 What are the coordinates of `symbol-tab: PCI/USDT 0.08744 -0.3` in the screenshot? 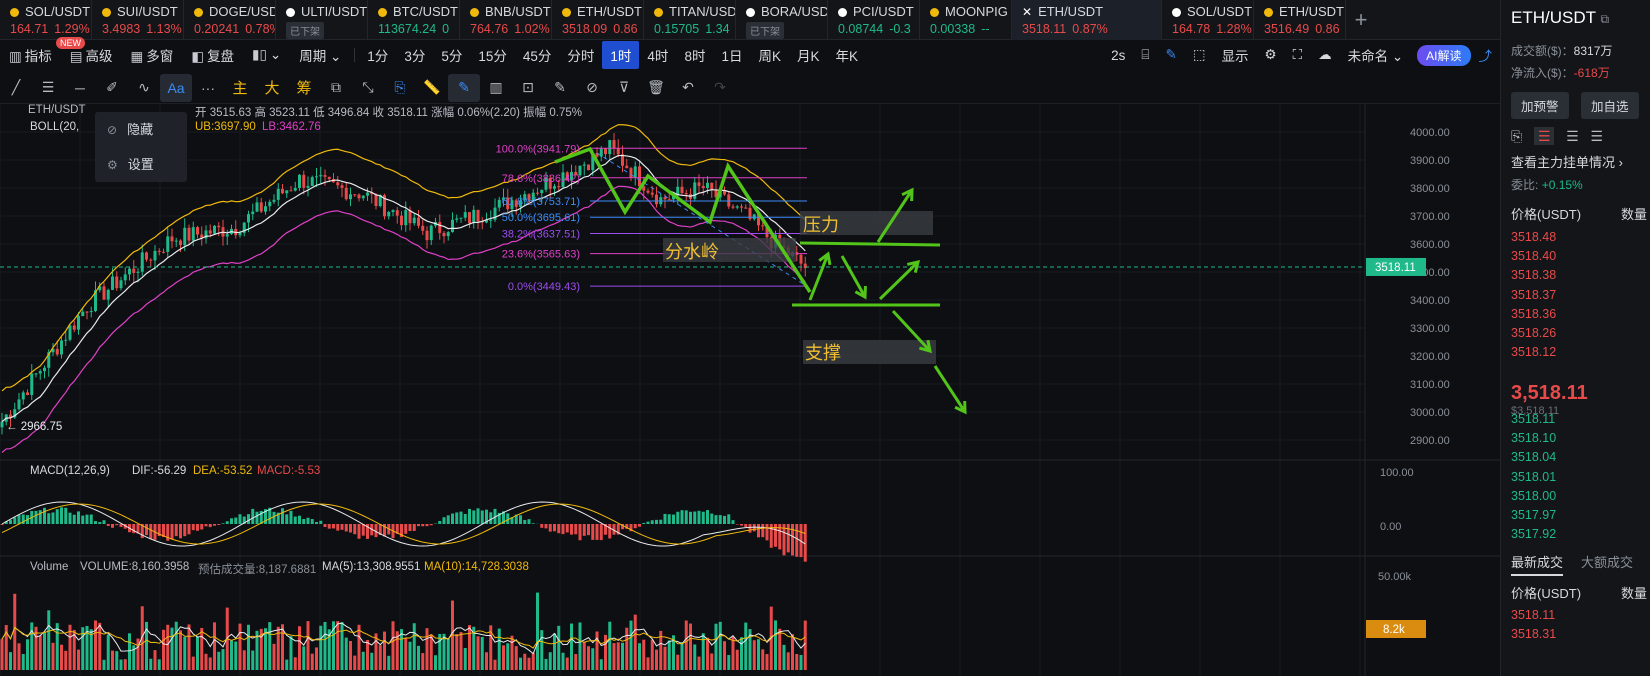 It's located at (874, 20).